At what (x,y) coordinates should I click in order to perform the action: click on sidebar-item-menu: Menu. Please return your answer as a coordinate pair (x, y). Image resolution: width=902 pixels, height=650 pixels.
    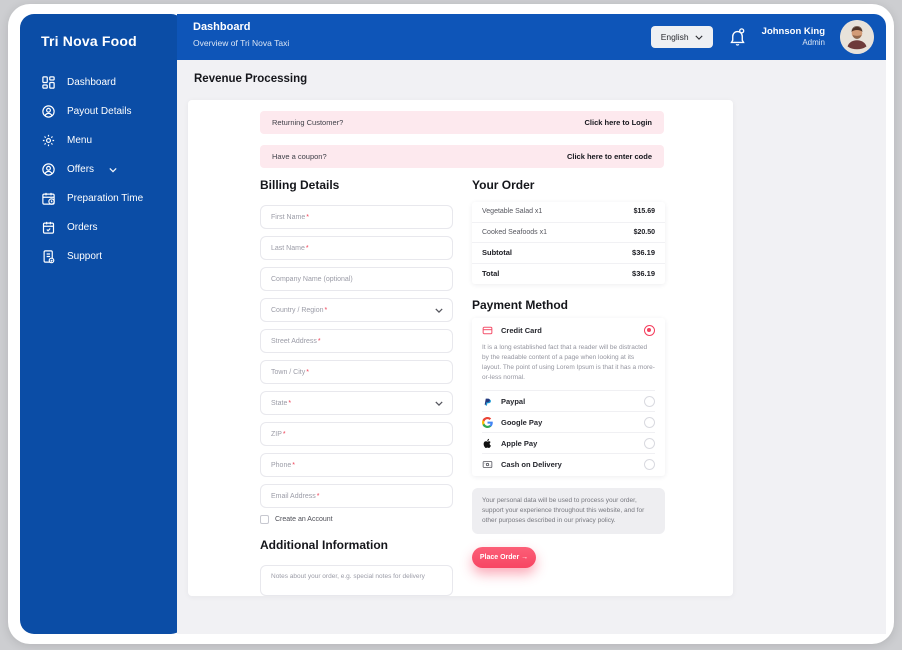
    Looking at the image, I should click on (102, 140).